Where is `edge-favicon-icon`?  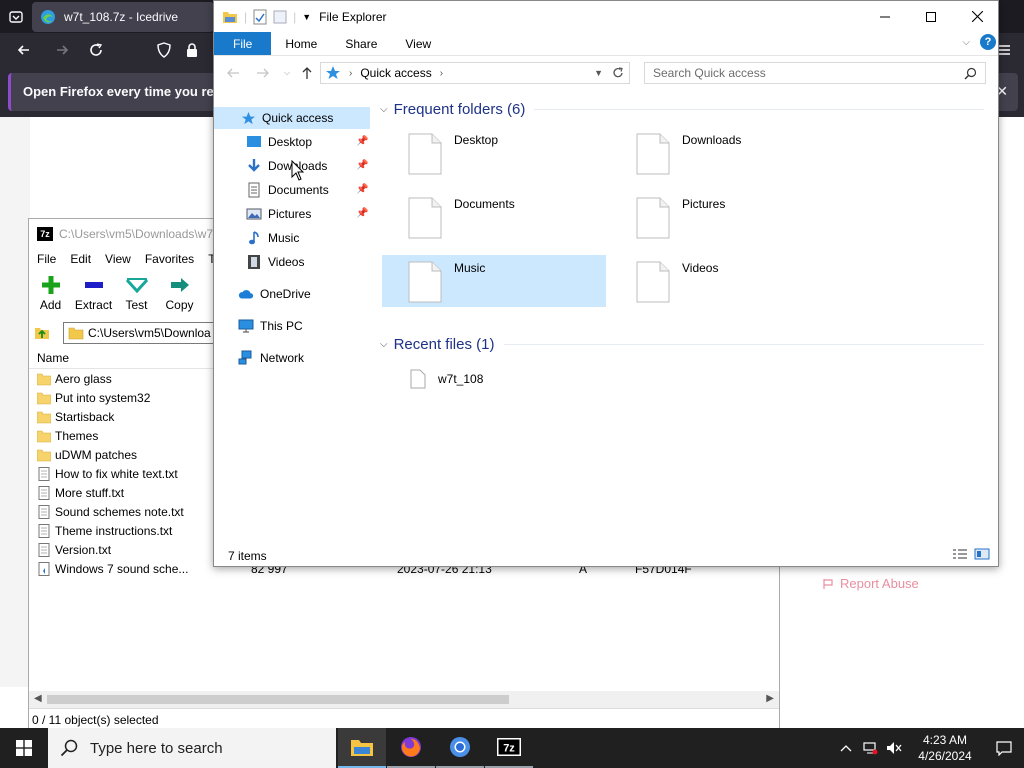 edge-favicon-icon is located at coordinates (48, 17).